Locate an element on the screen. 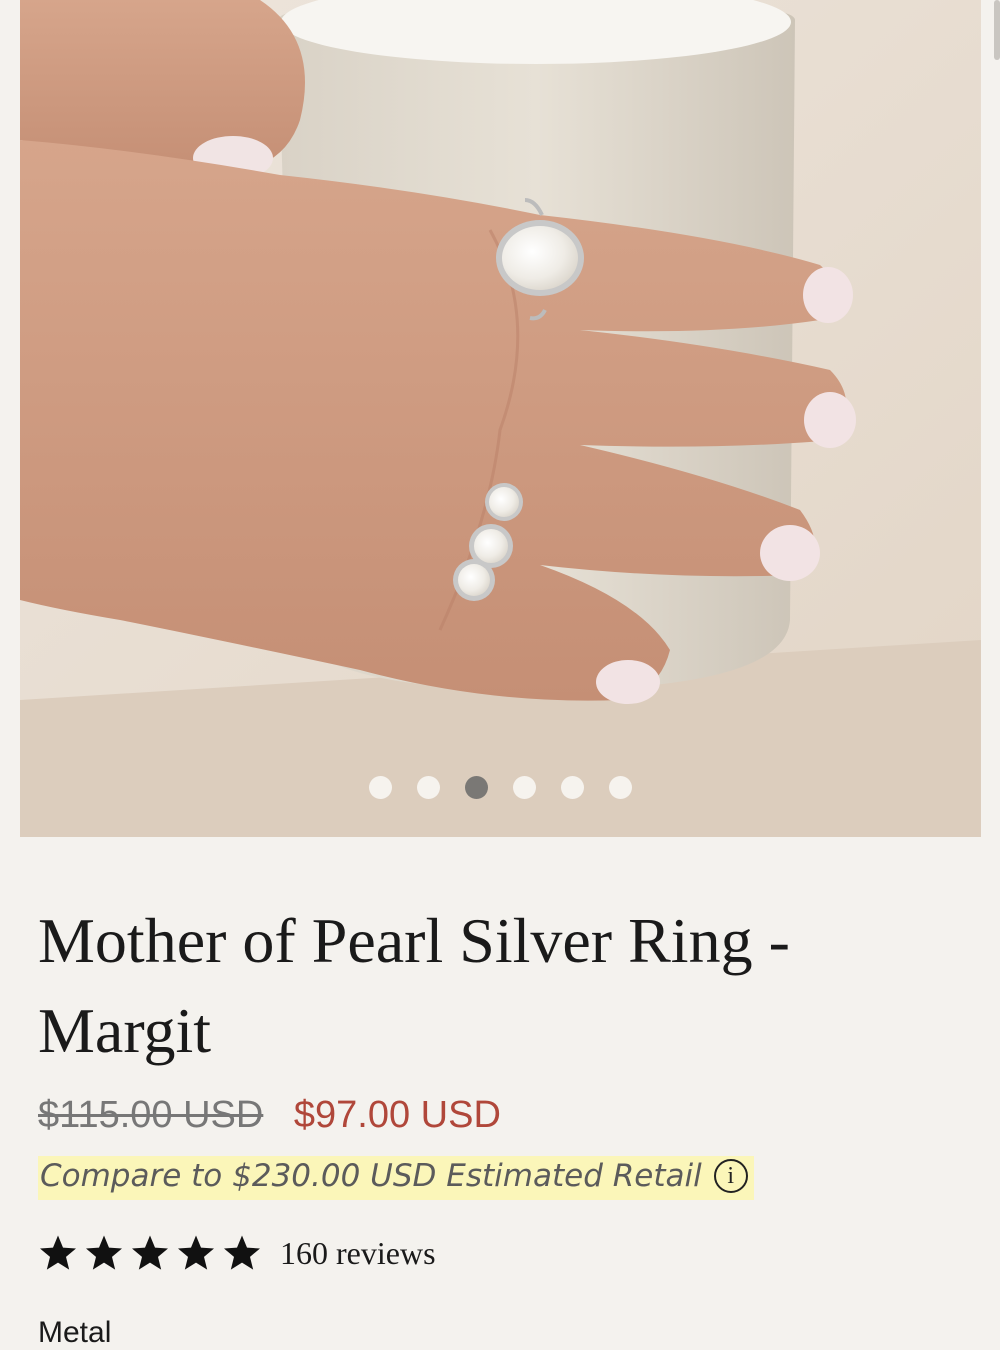  product-title: Mother of Pearl Silver Ring - Margit is located at coordinates (414, 985).